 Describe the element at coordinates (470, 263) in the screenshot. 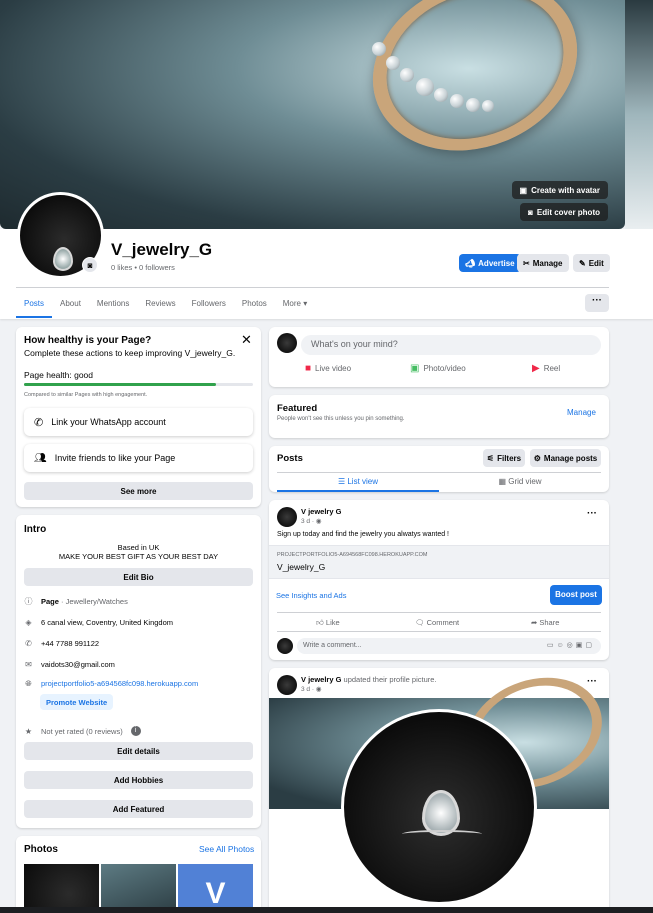

I see `megaphone-icon: 📣︎` at that location.